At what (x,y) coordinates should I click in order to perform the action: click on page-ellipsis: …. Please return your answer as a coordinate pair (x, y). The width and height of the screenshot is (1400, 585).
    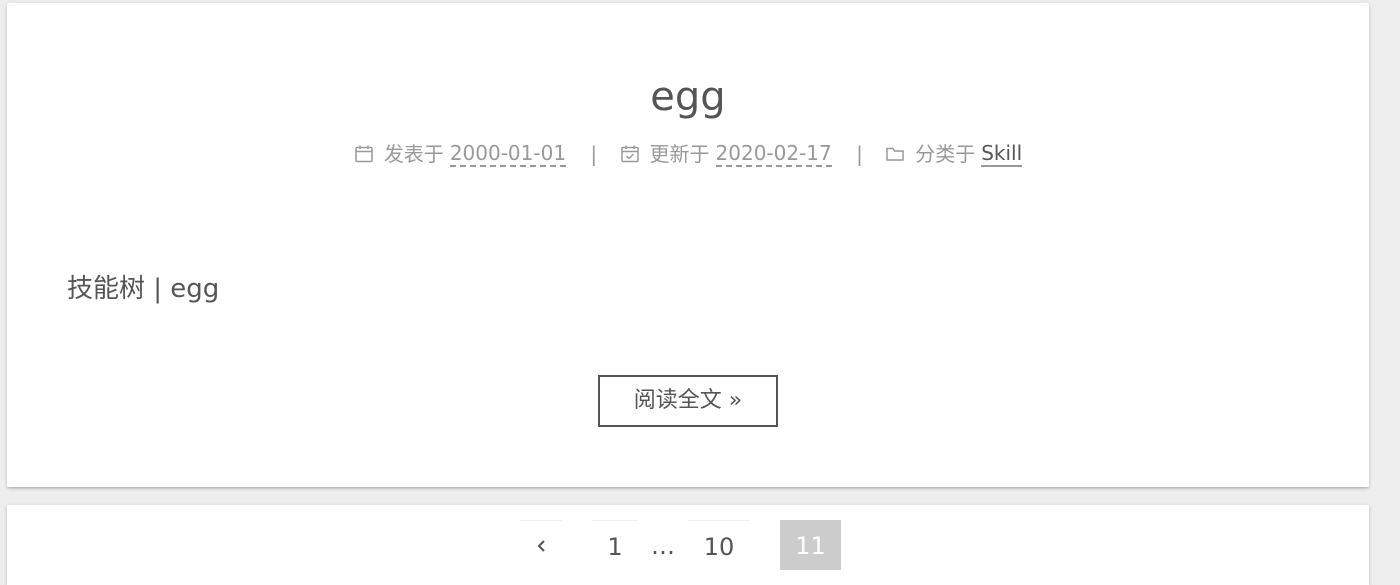
    Looking at the image, I should click on (663, 546).